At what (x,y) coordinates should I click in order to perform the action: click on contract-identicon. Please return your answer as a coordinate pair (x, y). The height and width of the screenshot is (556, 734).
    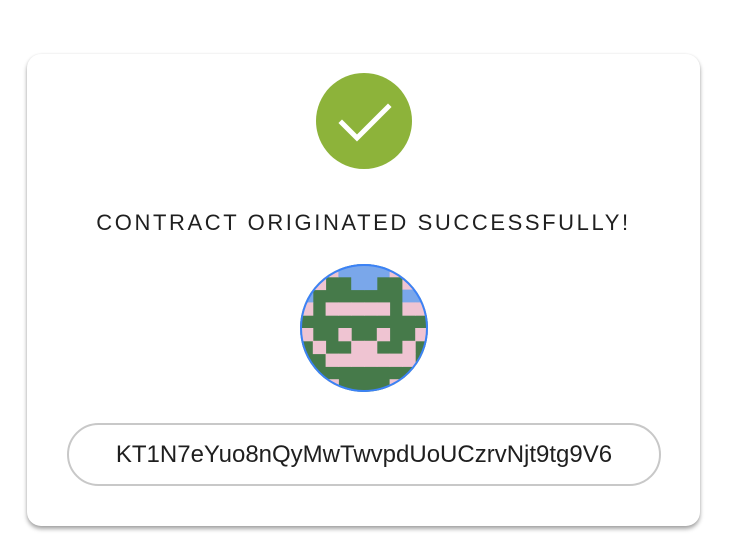
    Looking at the image, I should click on (364, 328).